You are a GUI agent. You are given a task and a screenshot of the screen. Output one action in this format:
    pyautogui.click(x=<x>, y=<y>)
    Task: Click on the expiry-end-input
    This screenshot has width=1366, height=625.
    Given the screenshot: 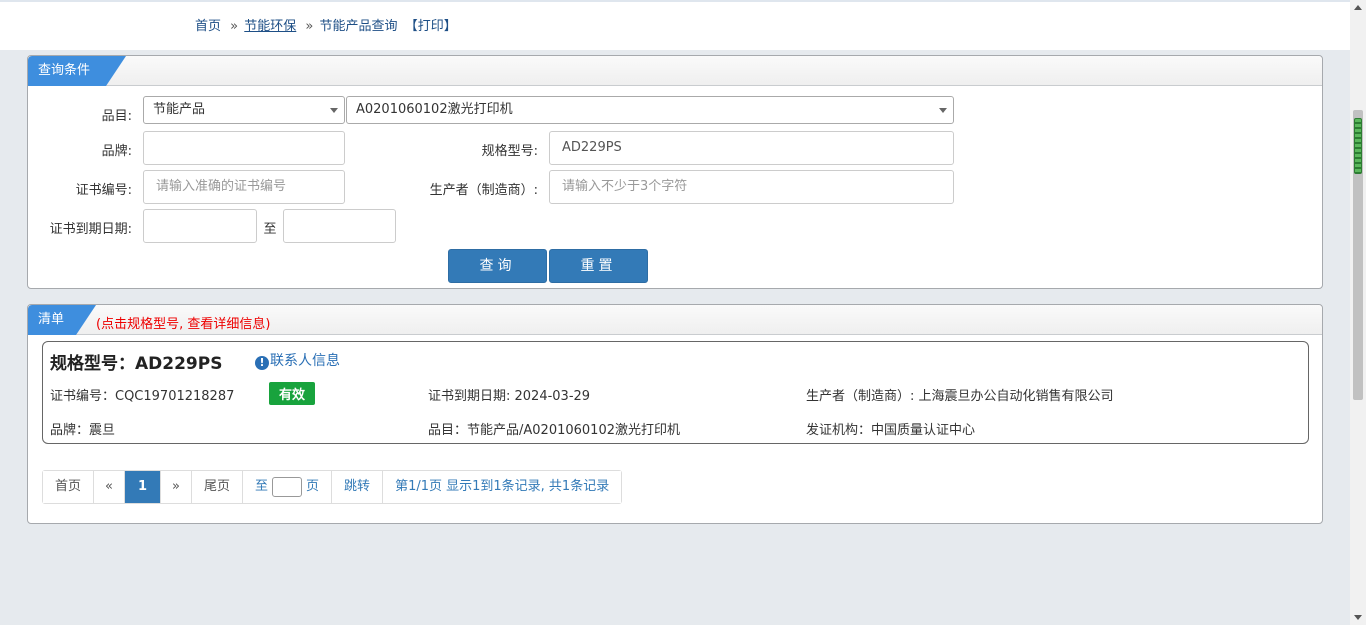 What is the action you would take?
    pyautogui.click(x=339, y=226)
    